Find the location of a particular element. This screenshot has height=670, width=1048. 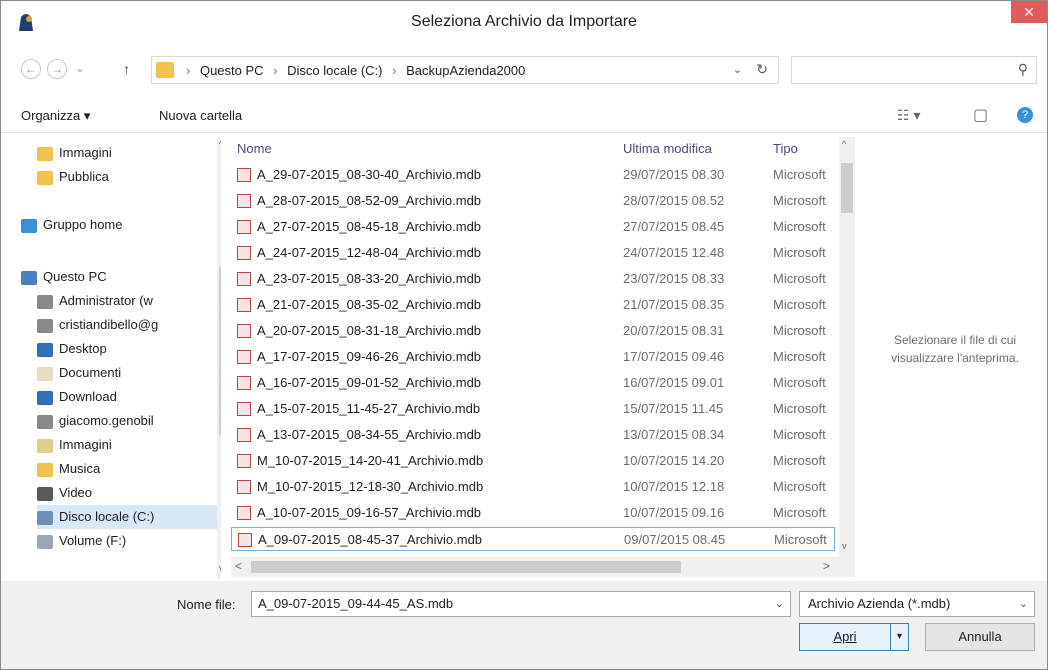

preview-pane-icon: ▢ is located at coordinates (980, 115).